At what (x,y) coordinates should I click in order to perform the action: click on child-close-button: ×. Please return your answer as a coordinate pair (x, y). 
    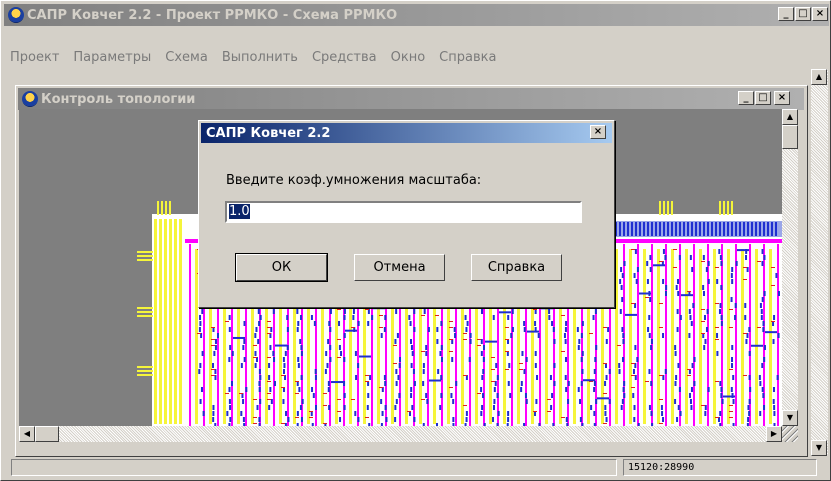
    Looking at the image, I should click on (782, 98).